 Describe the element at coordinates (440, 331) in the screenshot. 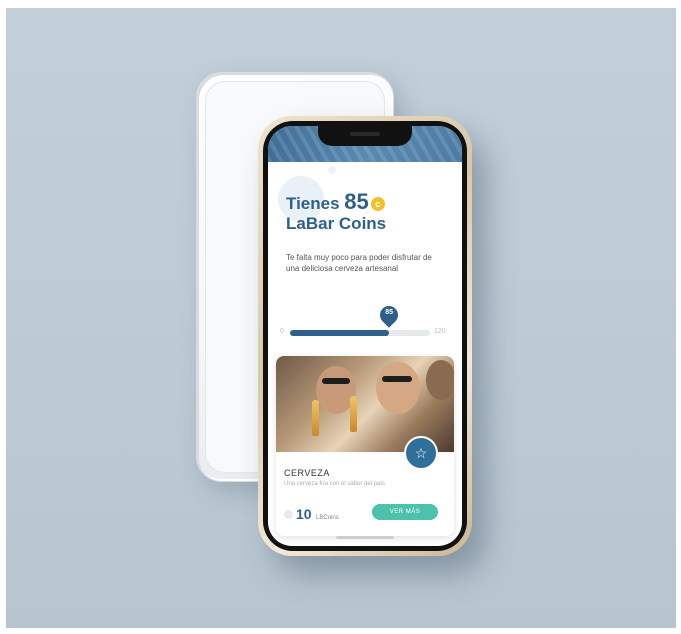

I see `progress-max-label: 120` at that location.